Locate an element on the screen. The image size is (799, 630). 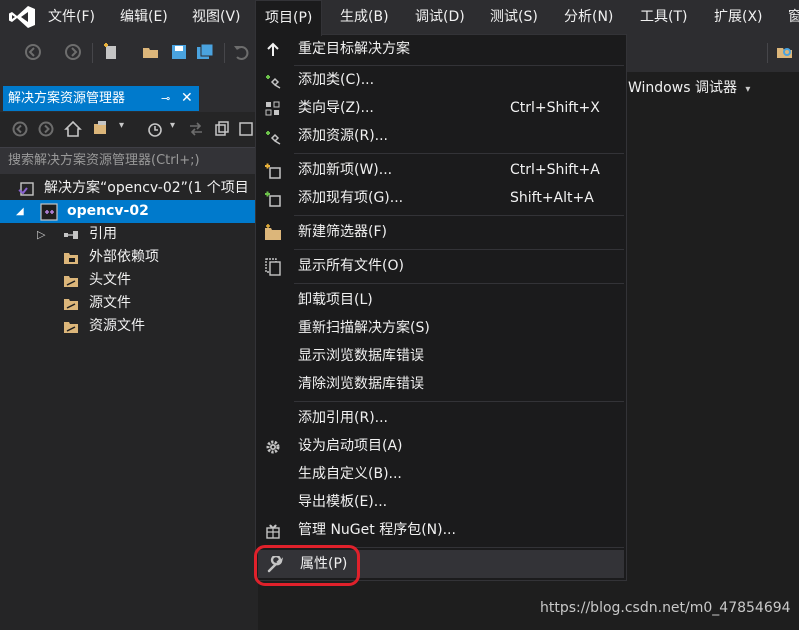
menu-project: 项目(P) is located at coordinates (289, 18).